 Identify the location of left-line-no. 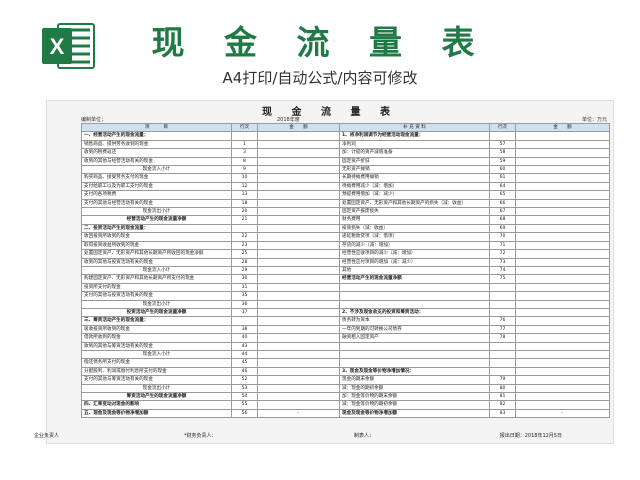
(244, 321).